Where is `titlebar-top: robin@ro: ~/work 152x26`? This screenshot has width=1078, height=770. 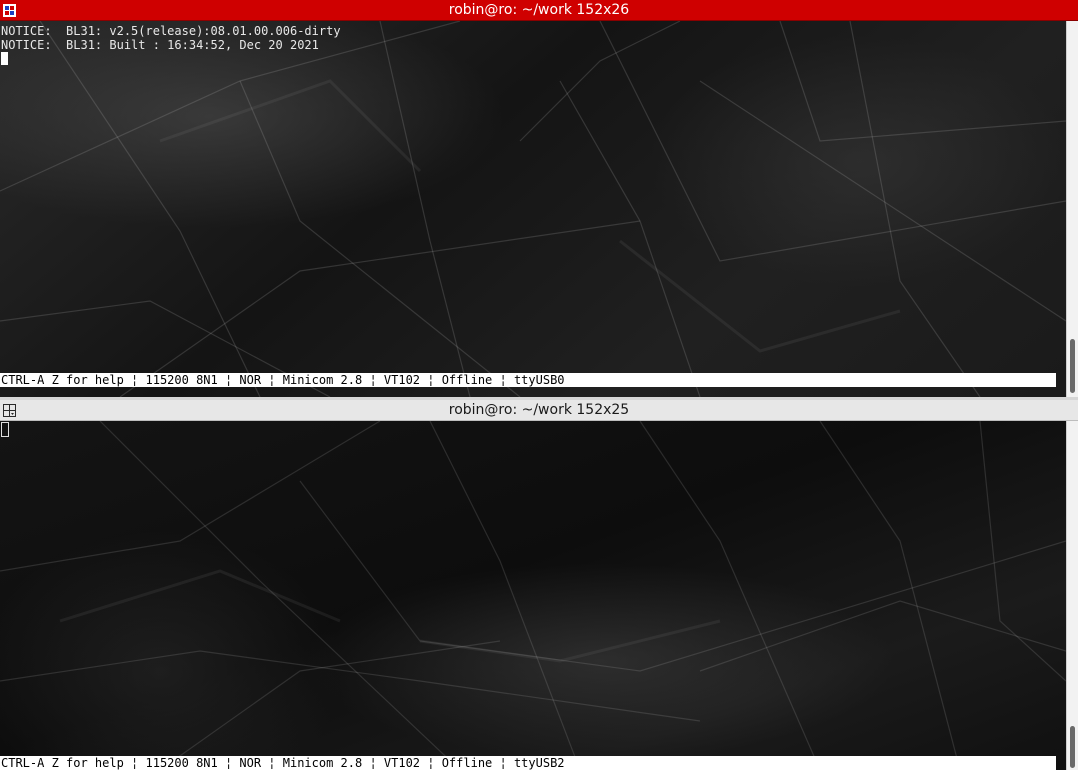 titlebar-top: robin@ro: ~/work 152x26 is located at coordinates (539, 10).